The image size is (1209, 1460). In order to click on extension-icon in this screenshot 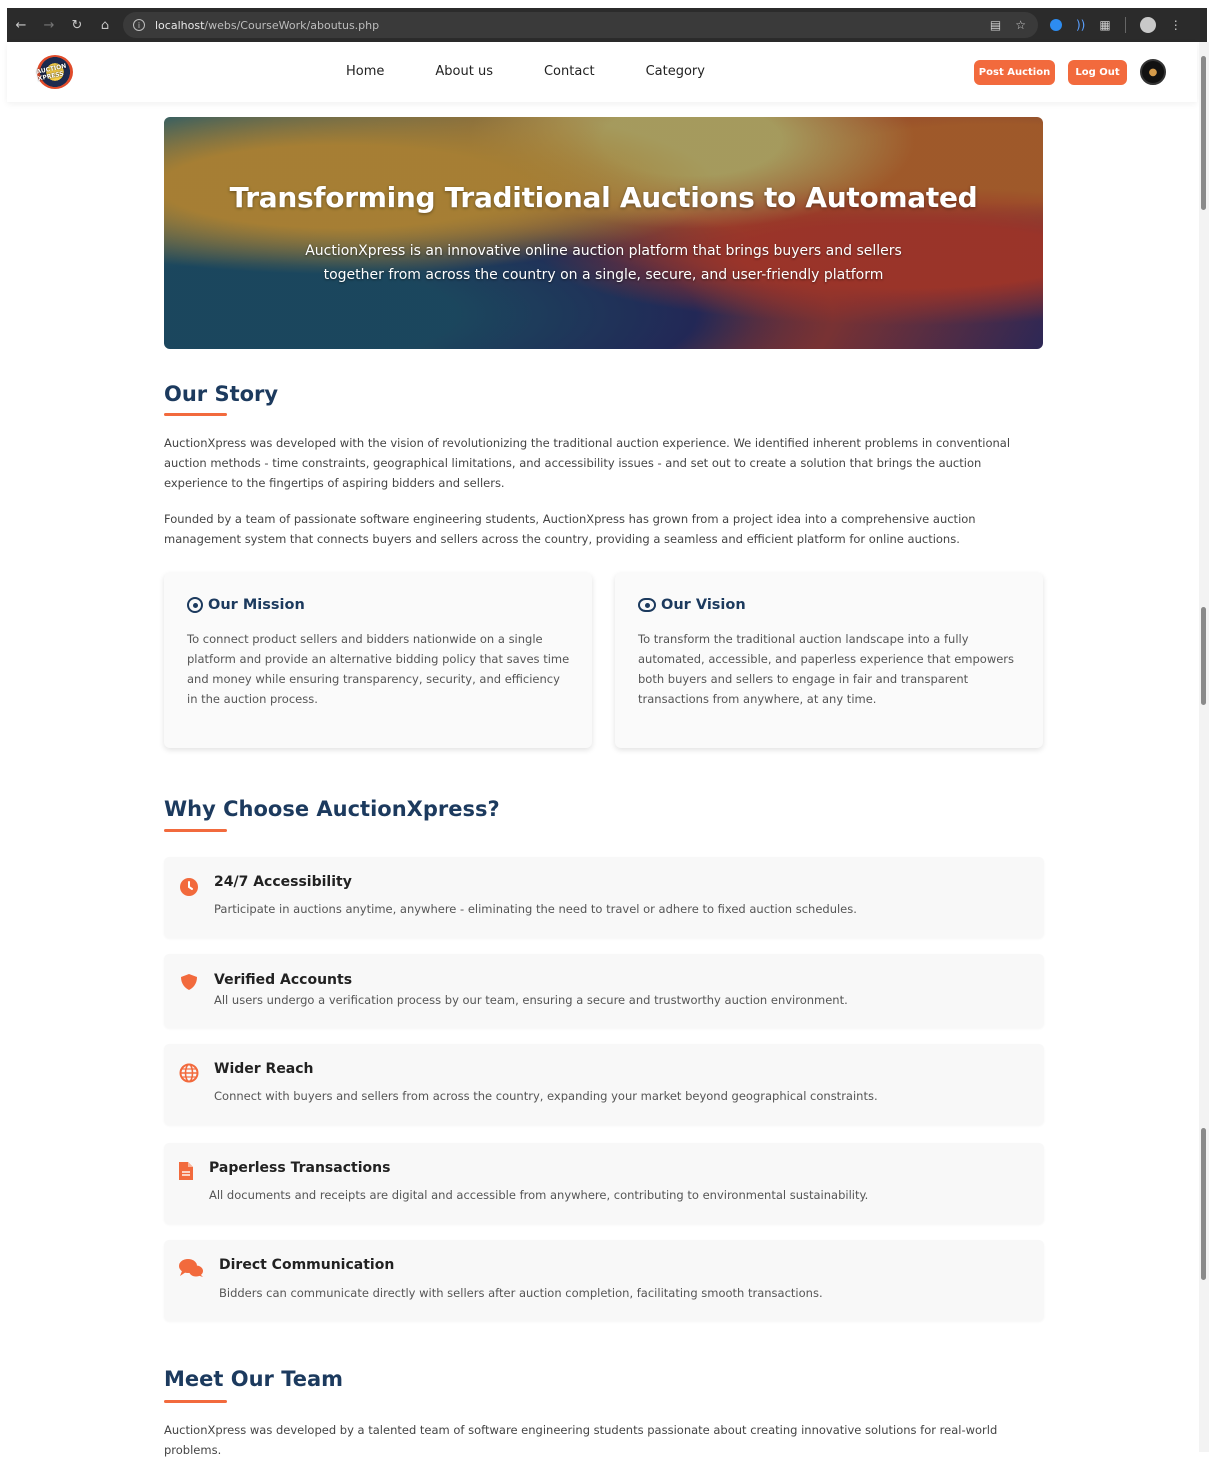, I will do `click(1056, 25)`.